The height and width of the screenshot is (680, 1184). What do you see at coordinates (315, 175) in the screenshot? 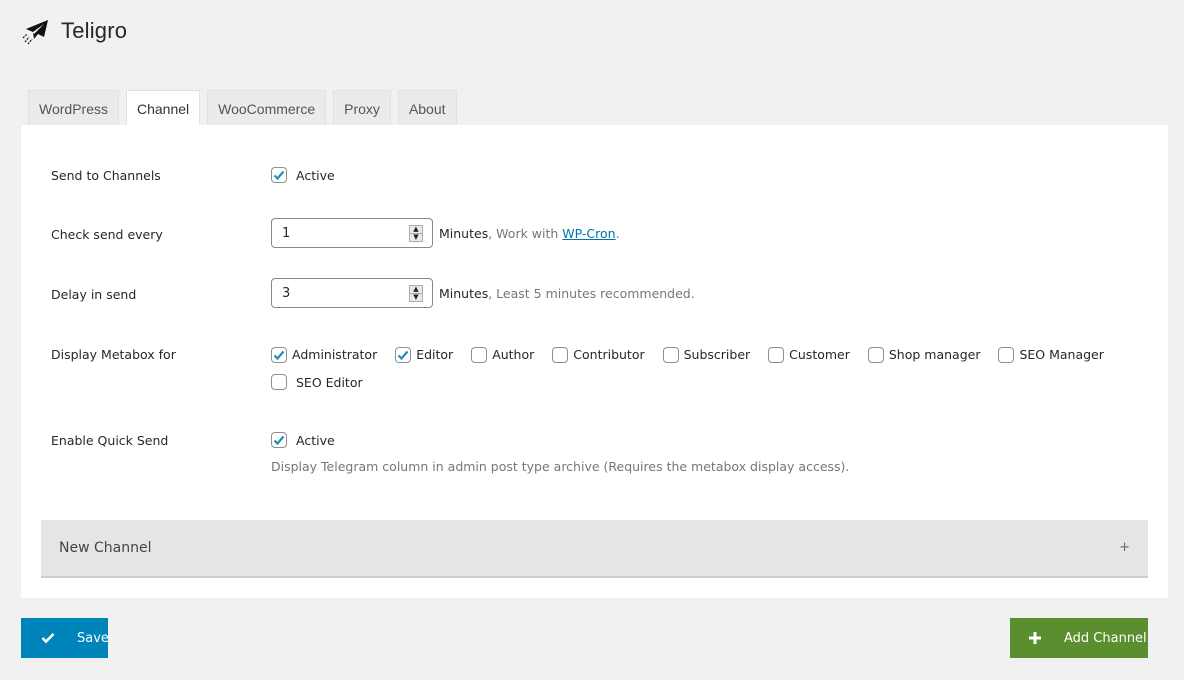
I see `send-to-channels-checkbox-label: Active` at bounding box center [315, 175].